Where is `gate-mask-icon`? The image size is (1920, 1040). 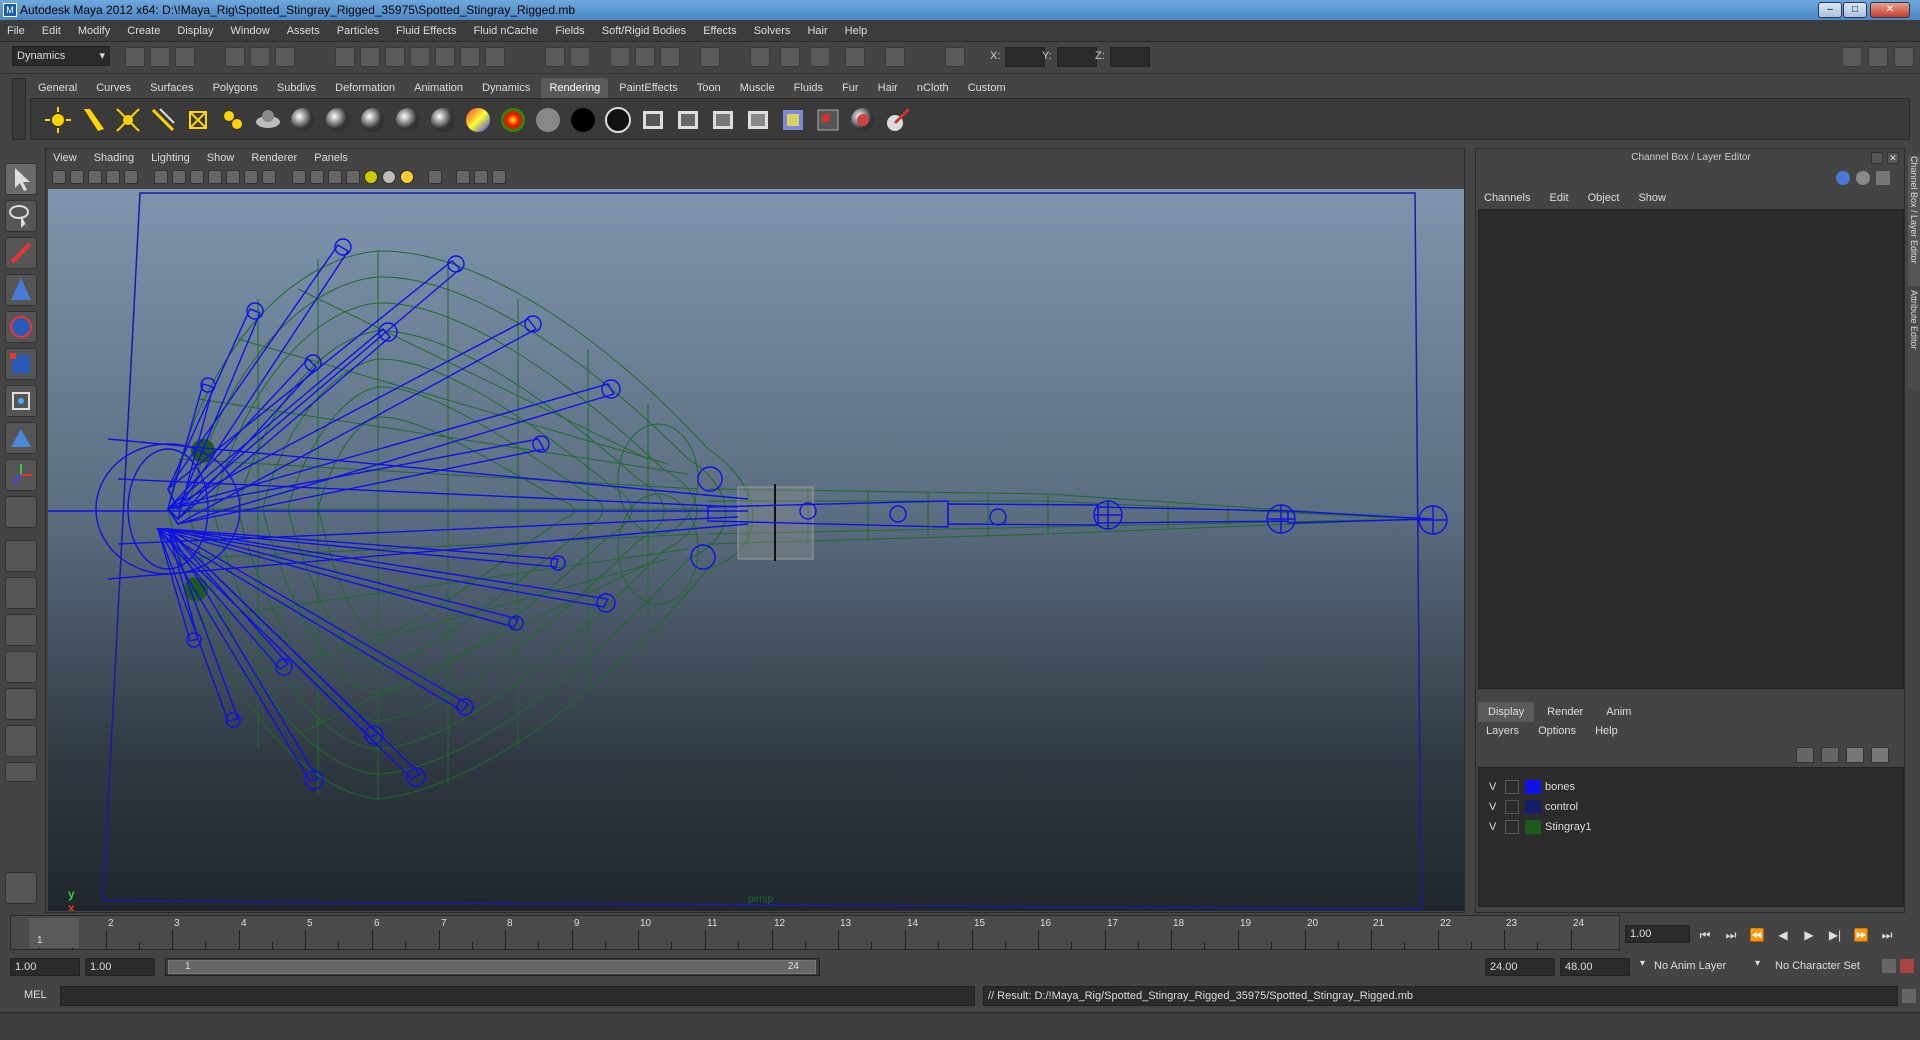
gate-mask-icon is located at coordinates (215, 177).